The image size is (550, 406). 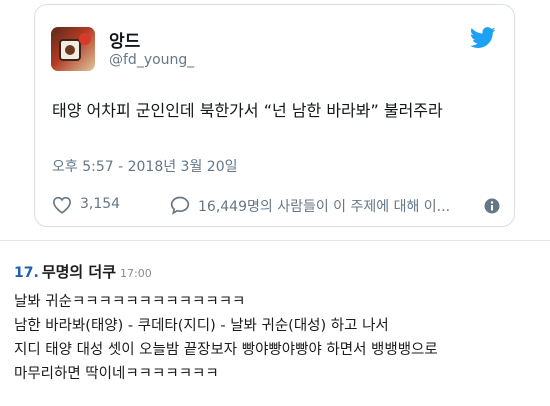 What do you see at coordinates (180, 205) in the screenshot?
I see `speech-bubble-icon` at bounding box center [180, 205].